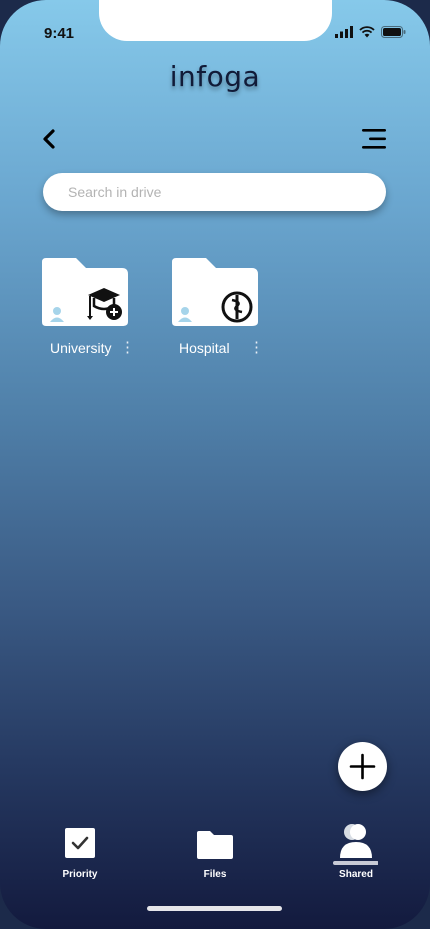  Describe the element at coordinates (356, 874) in the screenshot. I see `nav-label-shared: Shared` at that location.